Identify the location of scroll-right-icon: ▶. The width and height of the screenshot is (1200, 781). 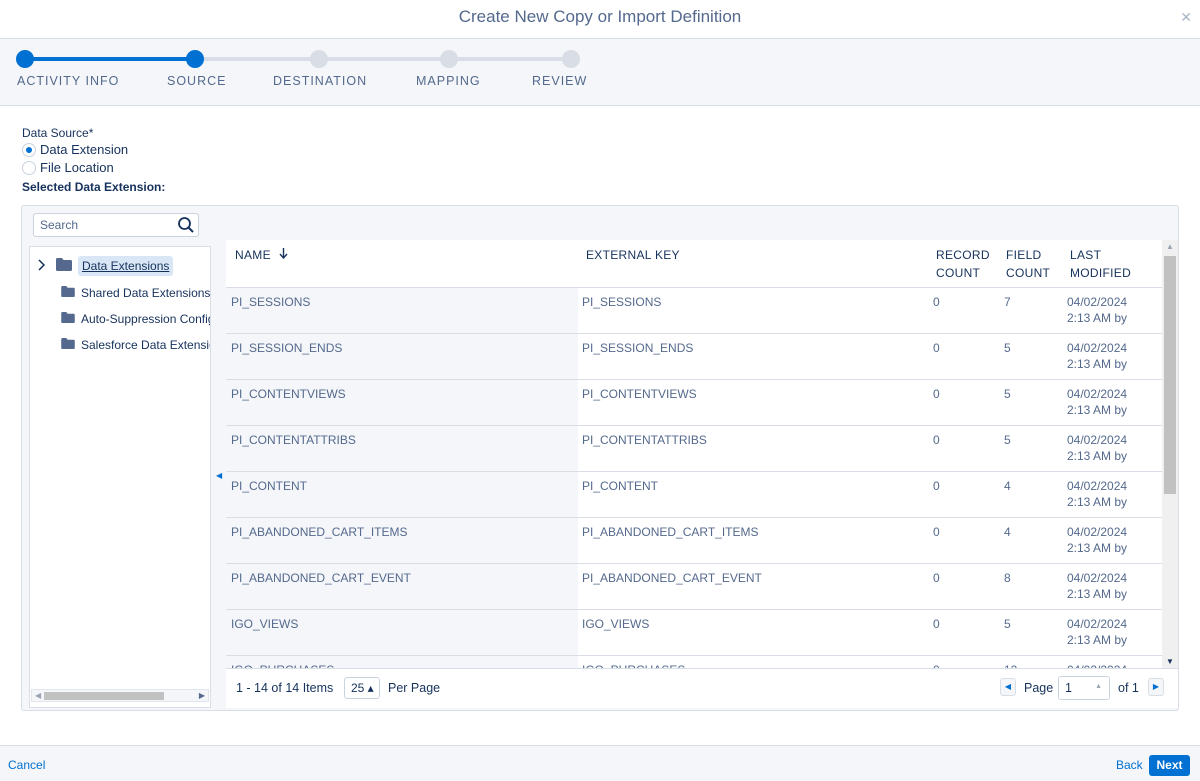
(202, 695).